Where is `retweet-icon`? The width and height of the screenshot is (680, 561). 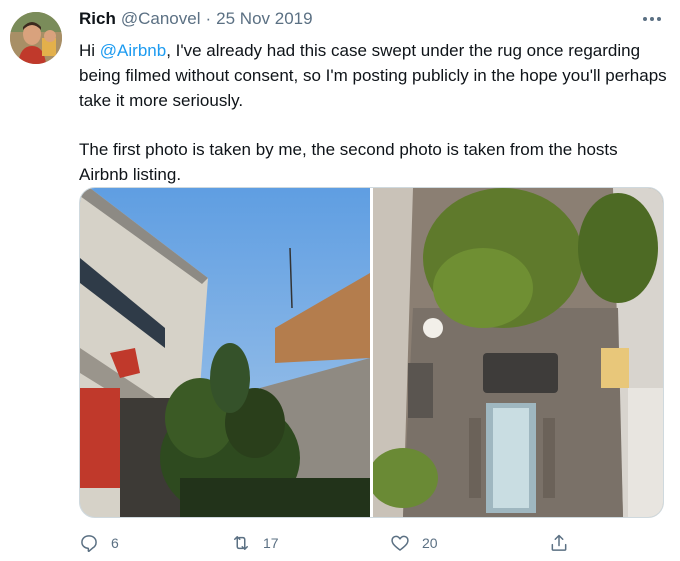
retweet-icon is located at coordinates (241, 543).